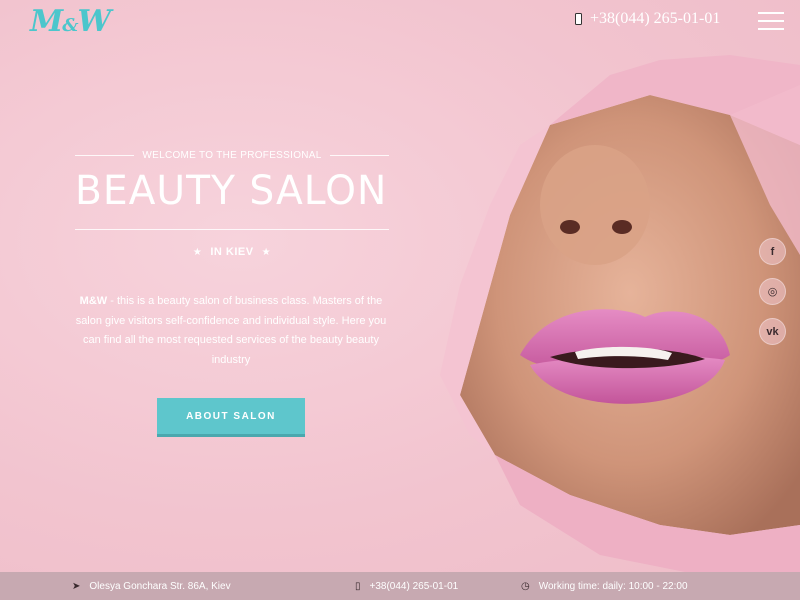 The image size is (800, 600). What do you see at coordinates (93, 301) in the screenshot?
I see `description-brand: M&W` at bounding box center [93, 301].